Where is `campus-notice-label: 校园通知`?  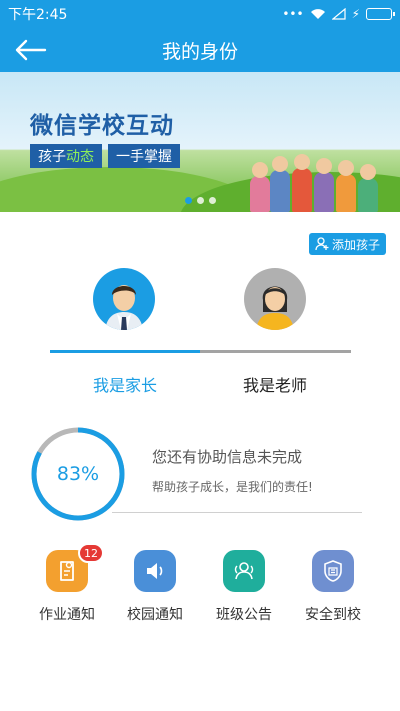
campus-notice-label: 校园通知 is located at coordinates (155, 615).